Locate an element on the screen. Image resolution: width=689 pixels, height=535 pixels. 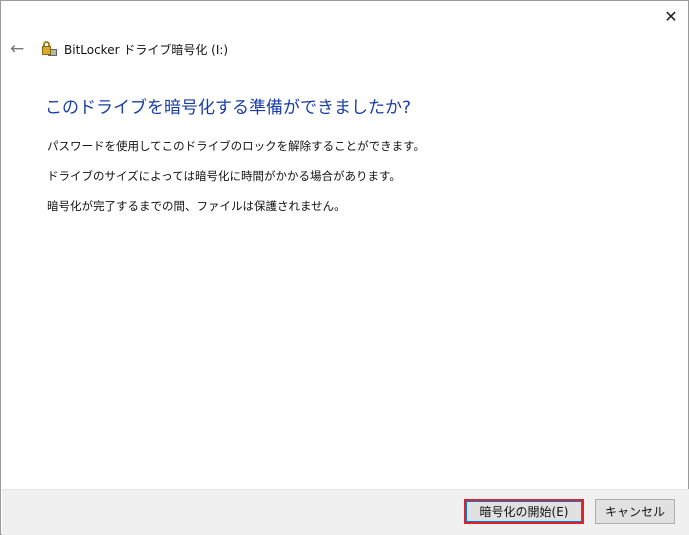
footer-bar is located at coordinates (345, 512).